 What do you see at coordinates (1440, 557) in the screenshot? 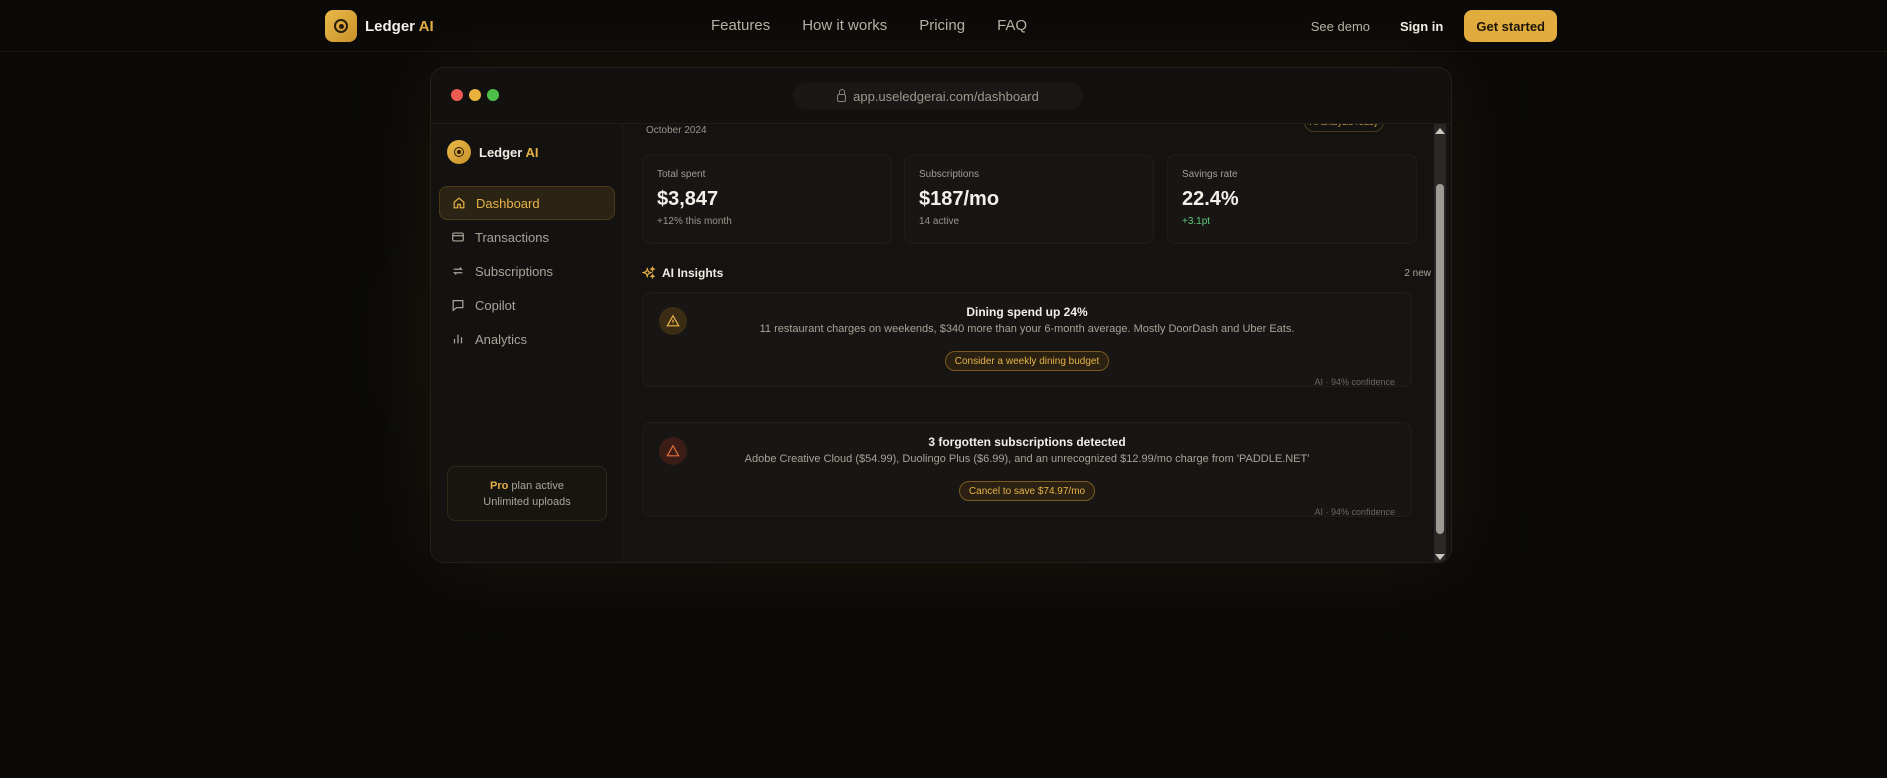
I see `scroll-down-icon` at bounding box center [1440, 557].